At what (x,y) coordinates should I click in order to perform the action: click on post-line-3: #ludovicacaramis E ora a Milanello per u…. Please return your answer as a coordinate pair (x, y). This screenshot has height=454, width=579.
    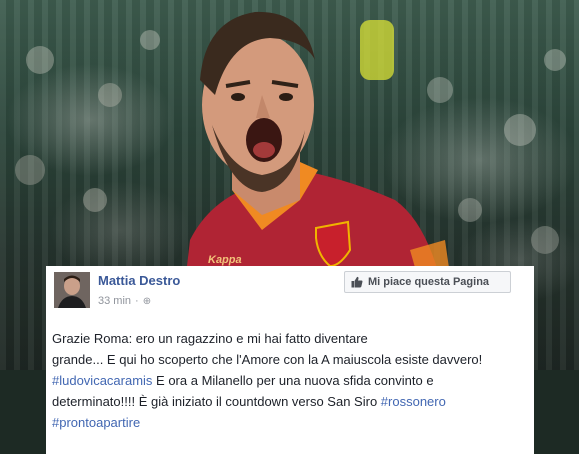
    Looking at the image, I should click on (243, 380).